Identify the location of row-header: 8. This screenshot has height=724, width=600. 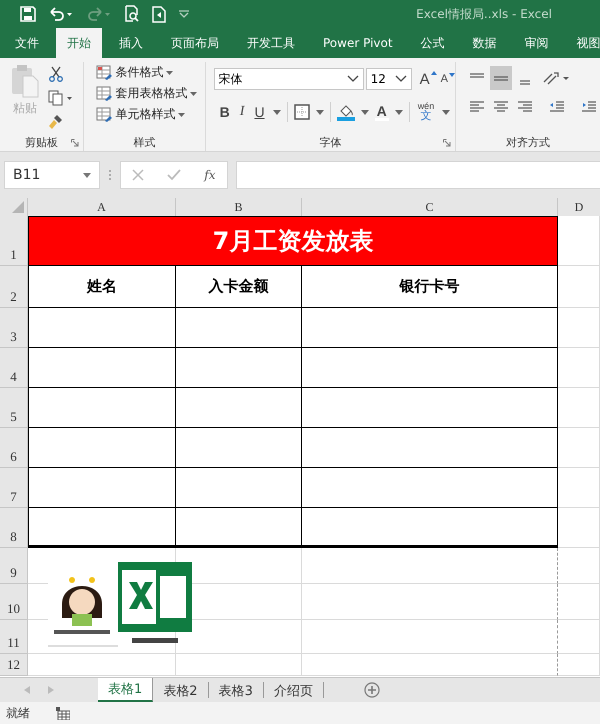
(14, 528).